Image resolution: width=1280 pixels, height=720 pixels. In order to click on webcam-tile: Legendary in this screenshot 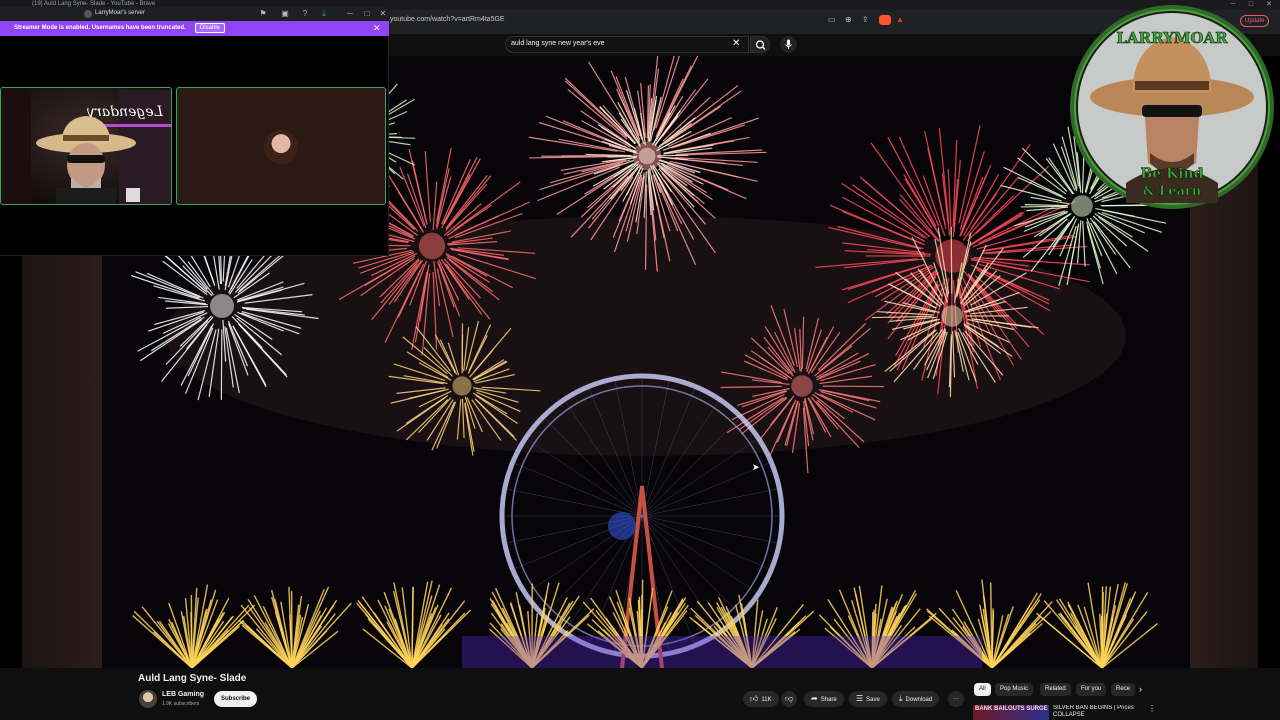, I will do `click(86, 146)`.